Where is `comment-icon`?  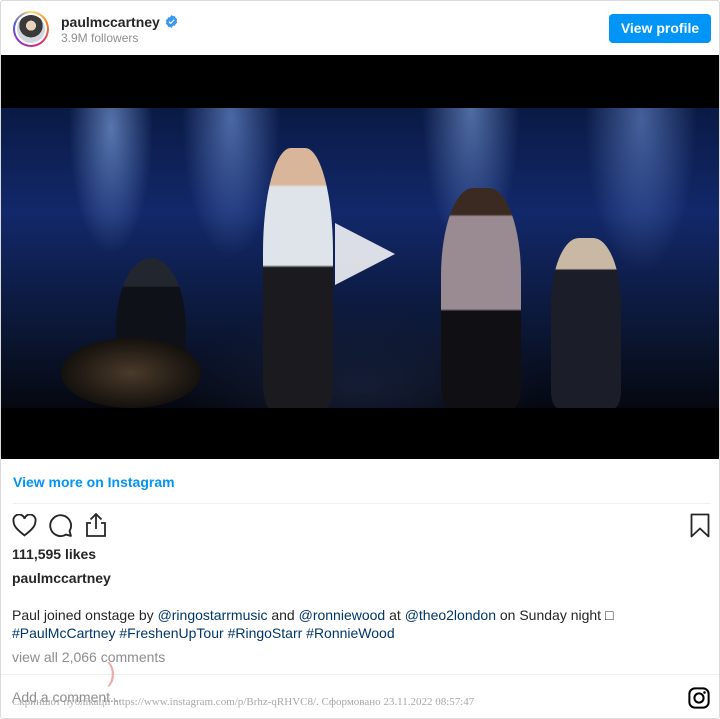
comment-icon is located at coordinates (60, 525).